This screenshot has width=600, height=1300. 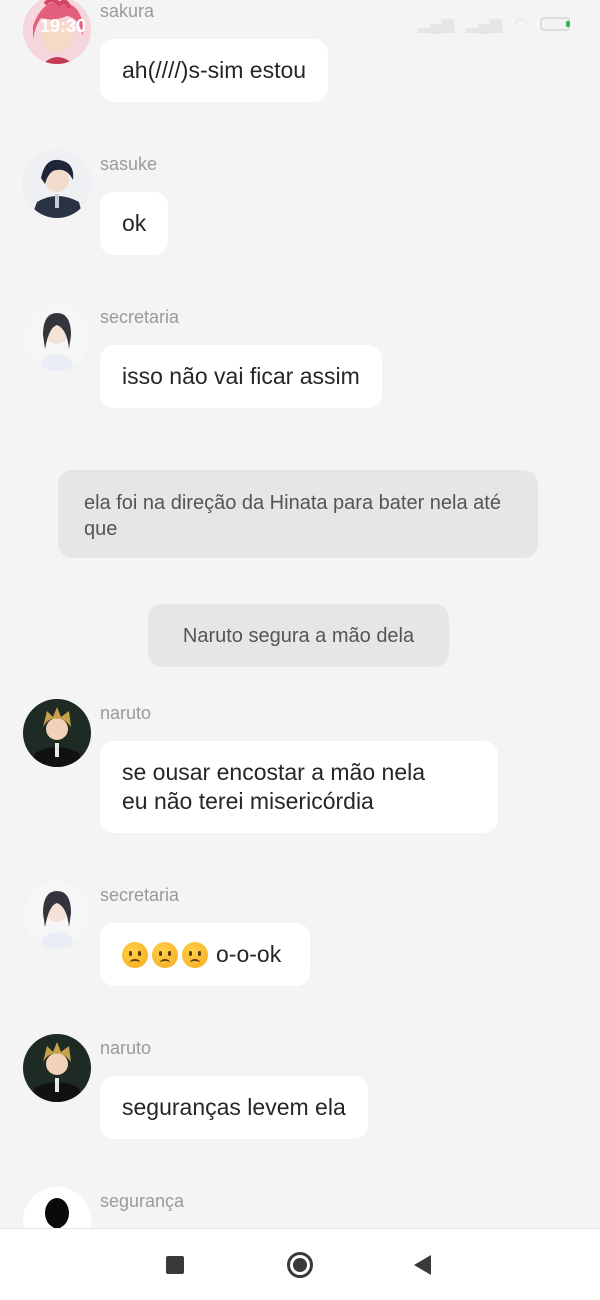 What do you see at coordinates (300, 25) in the screenshot?
I see `status-bar: 19:30 ▂▄▆ ▂▄▆ ◠` at bounding box center [300, 25].